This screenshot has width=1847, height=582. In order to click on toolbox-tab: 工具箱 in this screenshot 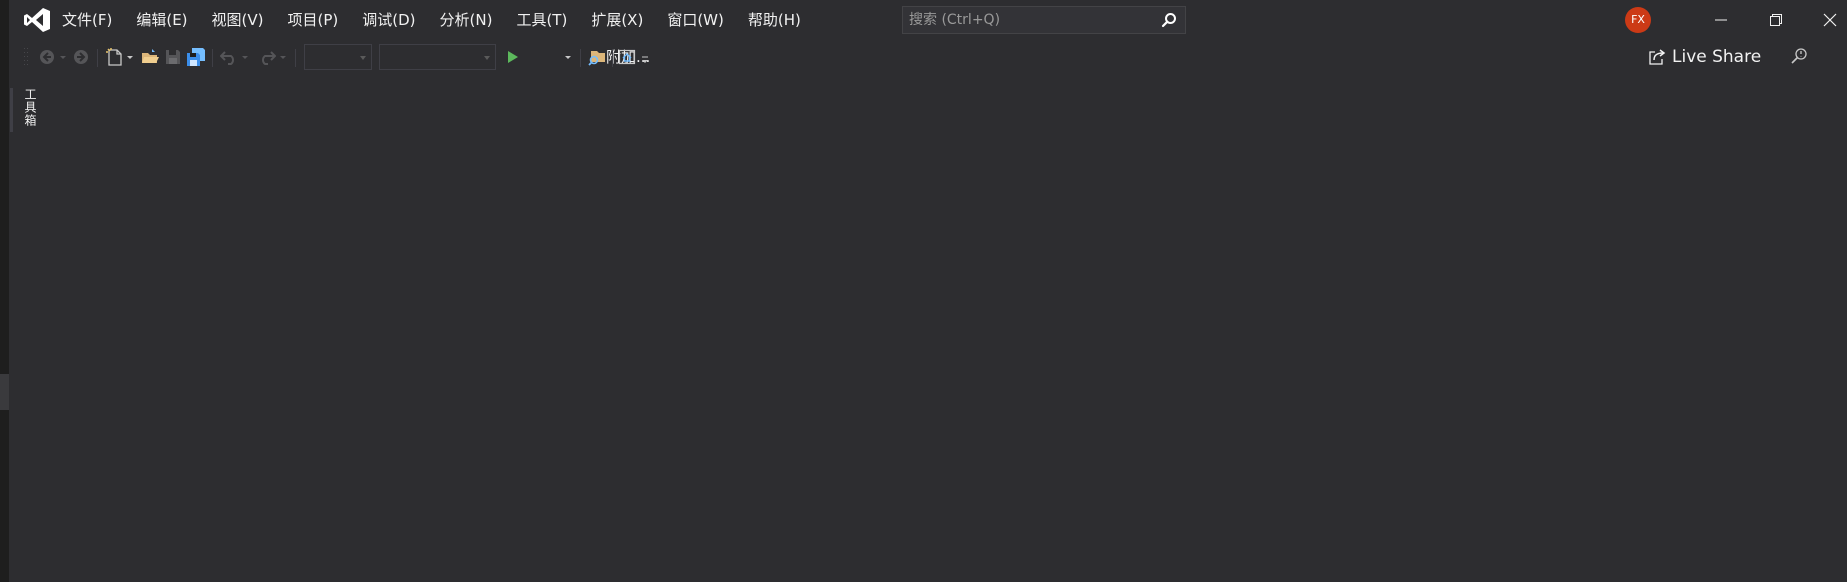, I will do `click(25, 112)`.